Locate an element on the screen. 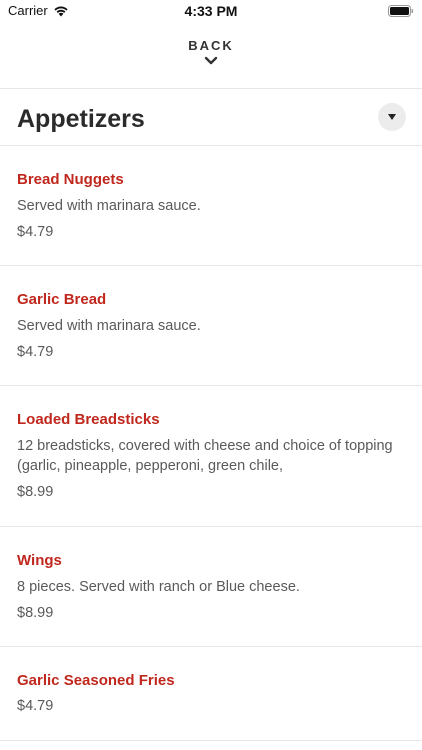  item-name: Garlic Bread is located at coordinates (62, 299).